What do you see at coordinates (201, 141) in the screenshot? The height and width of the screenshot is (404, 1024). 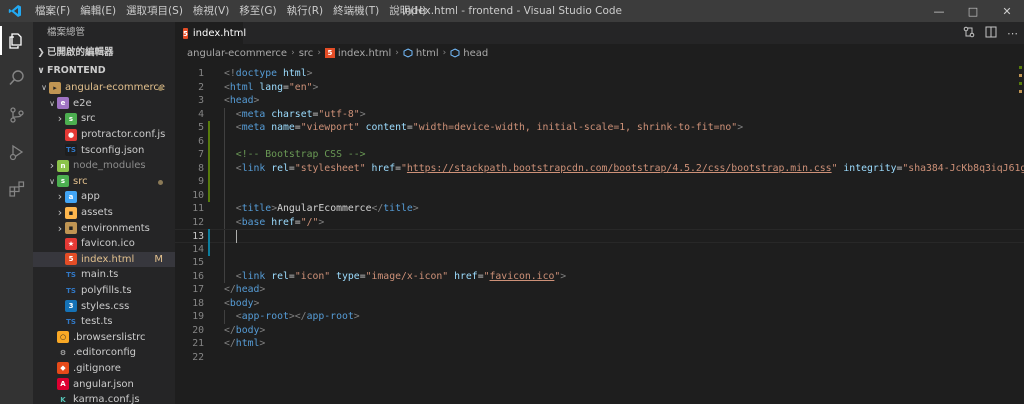 I see `line-number: 6` at bounding box center [201, 141].